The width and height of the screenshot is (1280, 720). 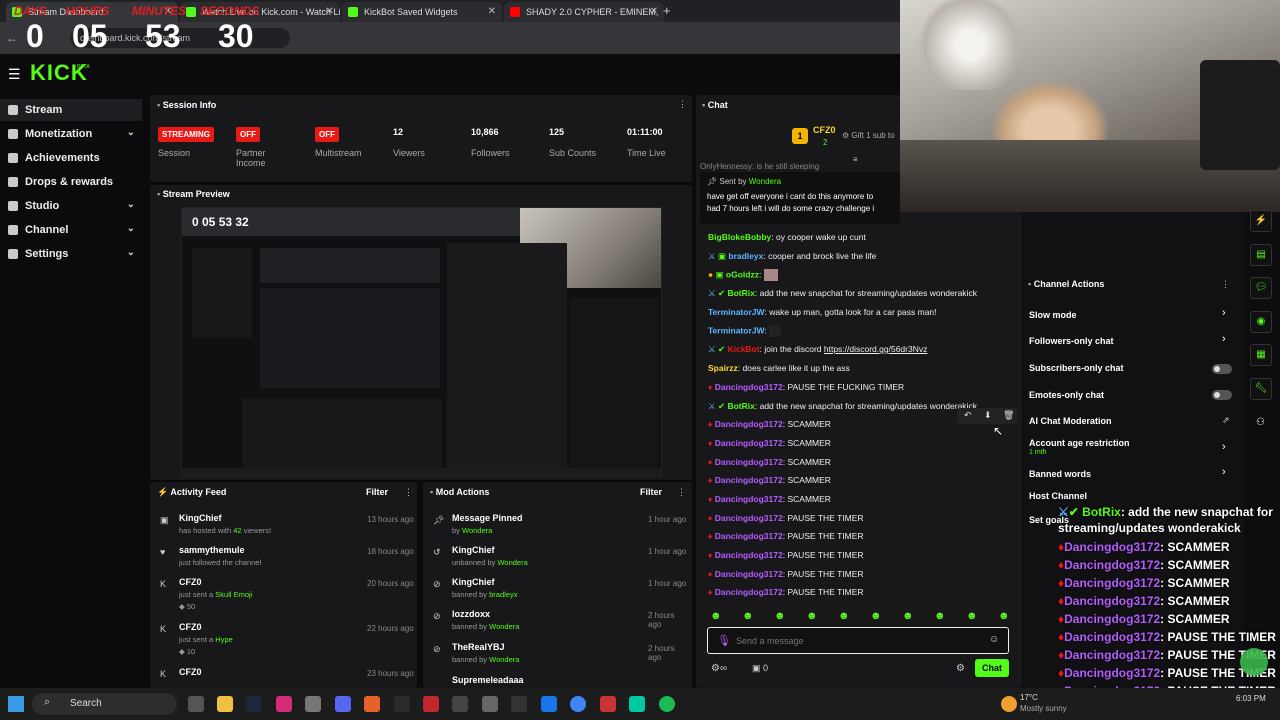 What do you see at coordinates (739, 237) in the screenshot?
I see `chat-username: BigBlokeBobby` at bounding box center [739, 237].